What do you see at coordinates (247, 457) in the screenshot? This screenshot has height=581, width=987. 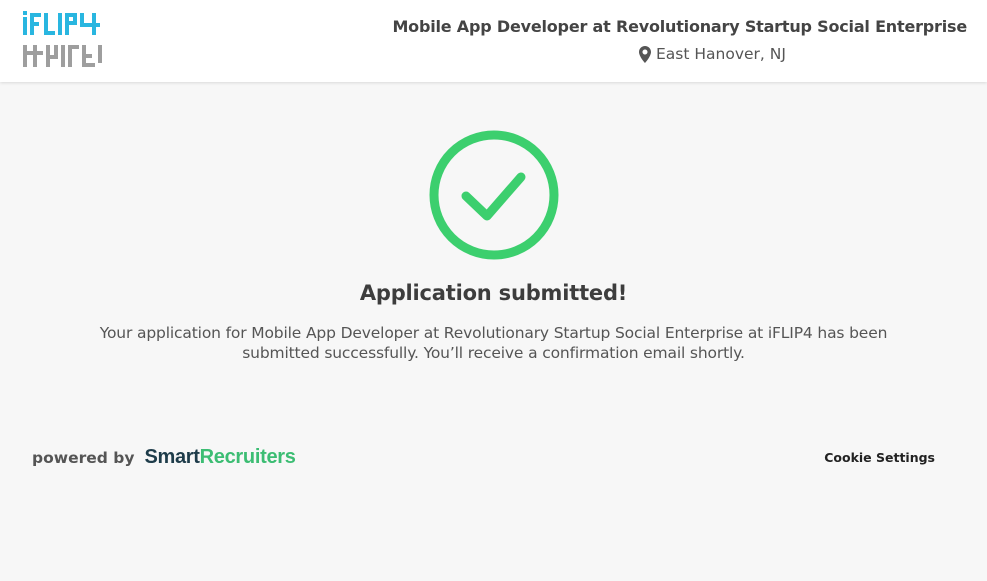 I see `smartrecruiters-logo-part2: Recruiters` at bounding box center [247, 457].